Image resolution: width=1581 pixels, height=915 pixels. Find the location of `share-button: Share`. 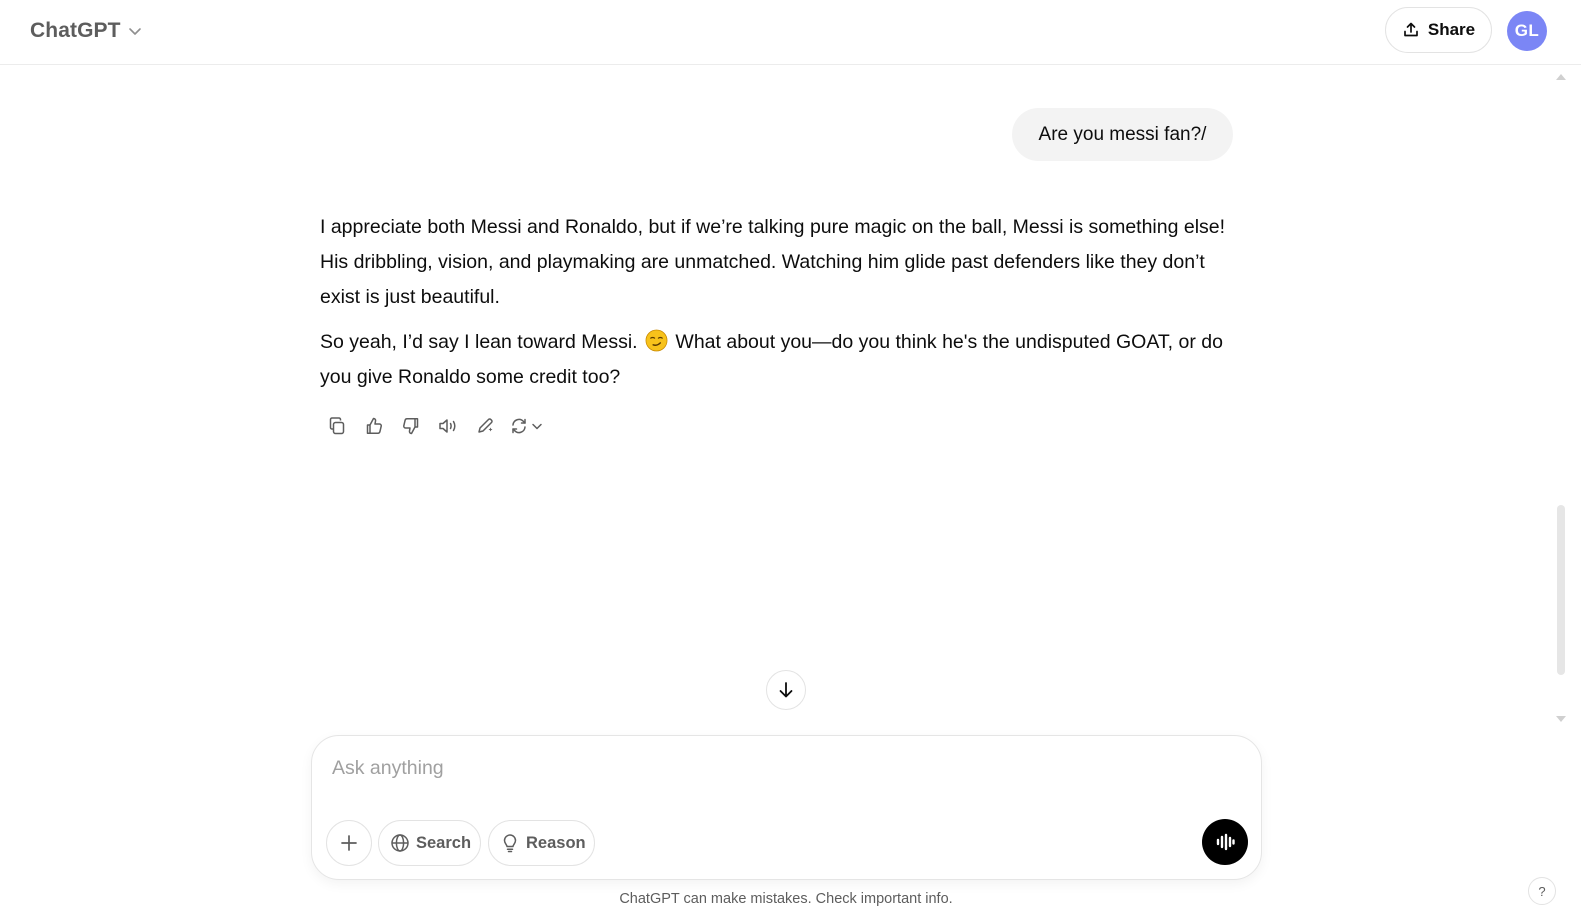

share-button: Share is located at coordinates (1438, 30).